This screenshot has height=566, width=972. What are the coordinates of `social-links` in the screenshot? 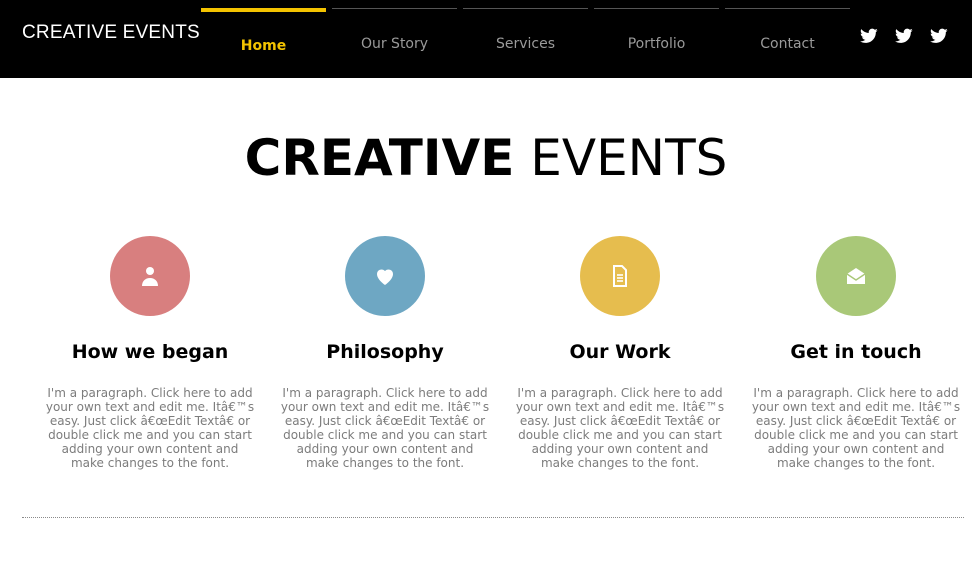 It's located at (910, 38).